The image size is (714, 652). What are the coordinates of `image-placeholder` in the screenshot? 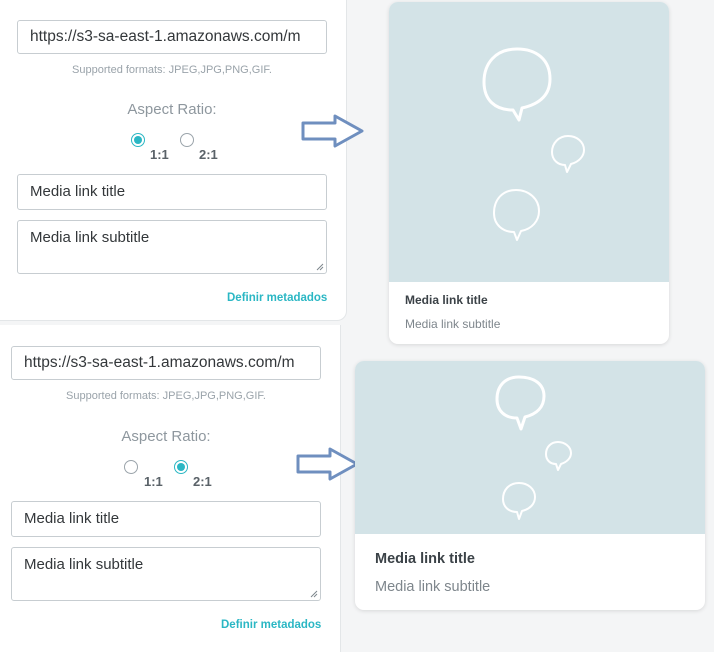 It's located at (530, 447).